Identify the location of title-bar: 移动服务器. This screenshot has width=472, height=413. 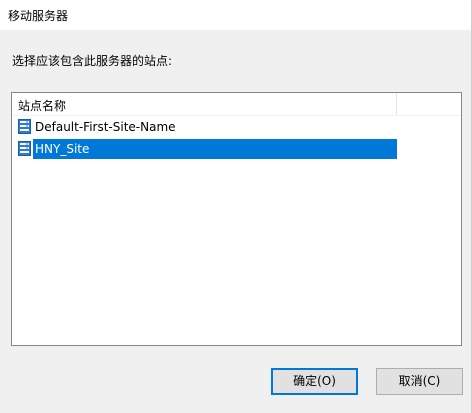
(236, 15).